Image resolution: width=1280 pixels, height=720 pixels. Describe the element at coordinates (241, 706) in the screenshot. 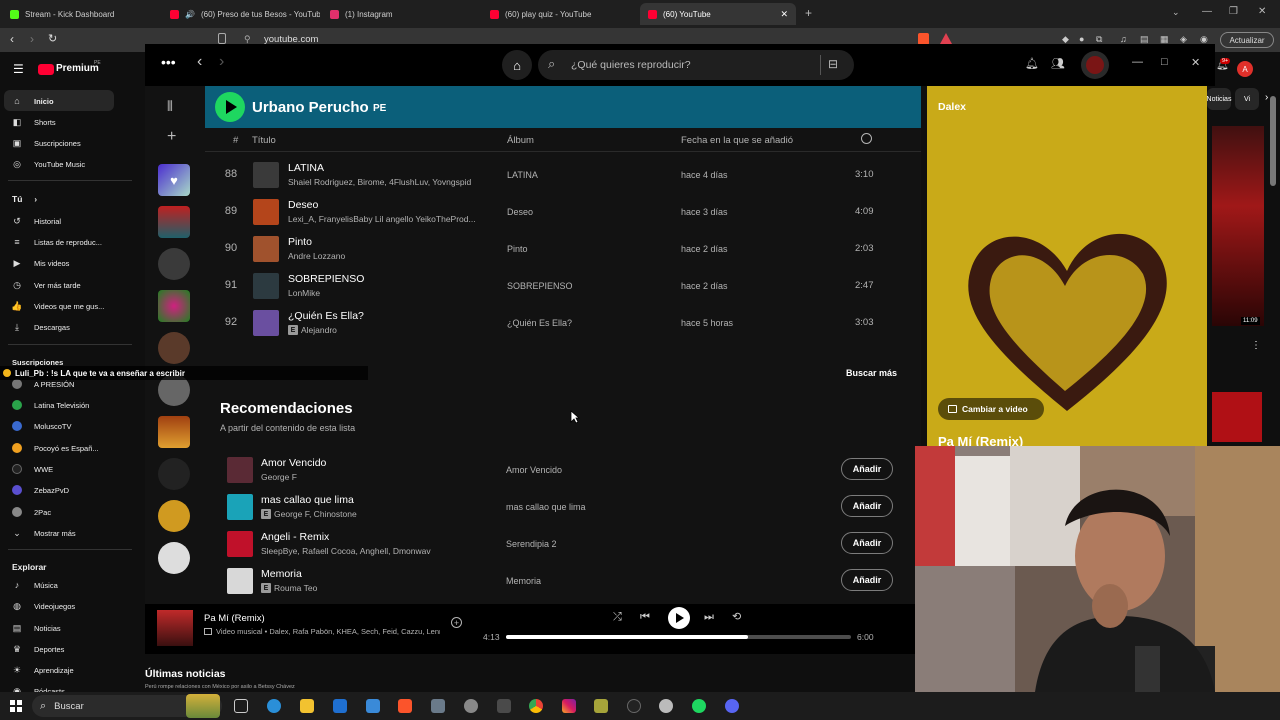

I see `task-view-icon` at that location.